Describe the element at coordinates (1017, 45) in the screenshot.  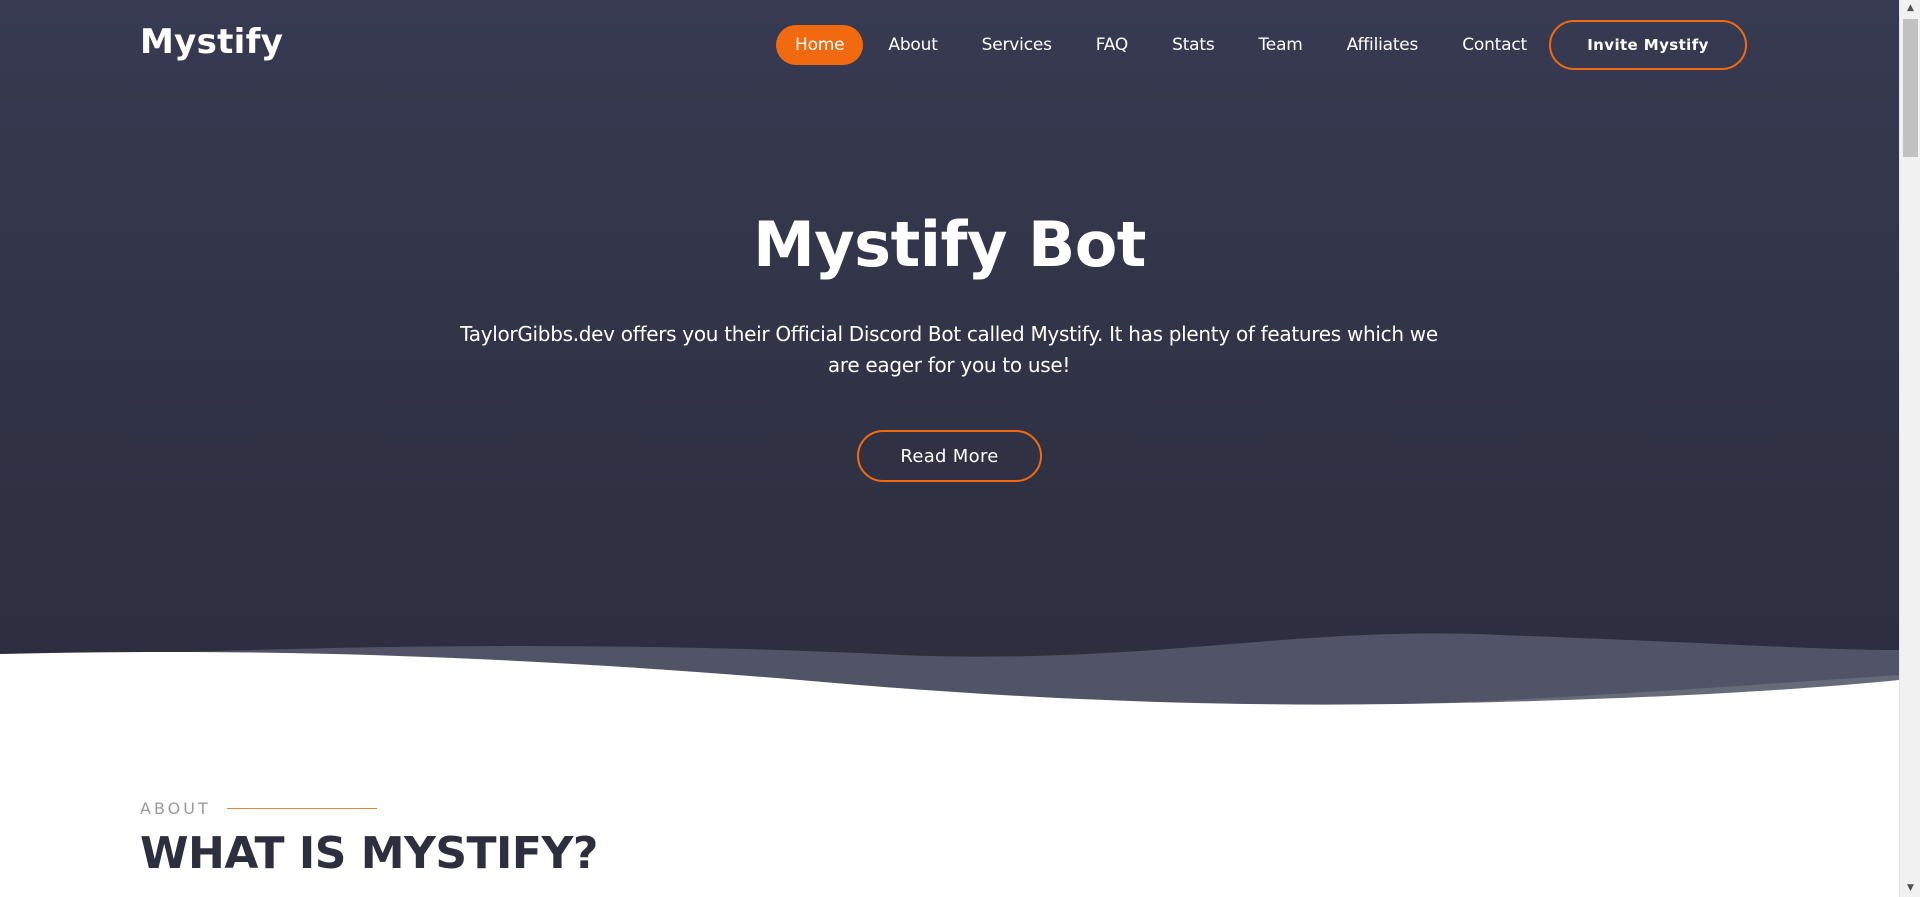
I see `nav-item-services: Services` at that location.